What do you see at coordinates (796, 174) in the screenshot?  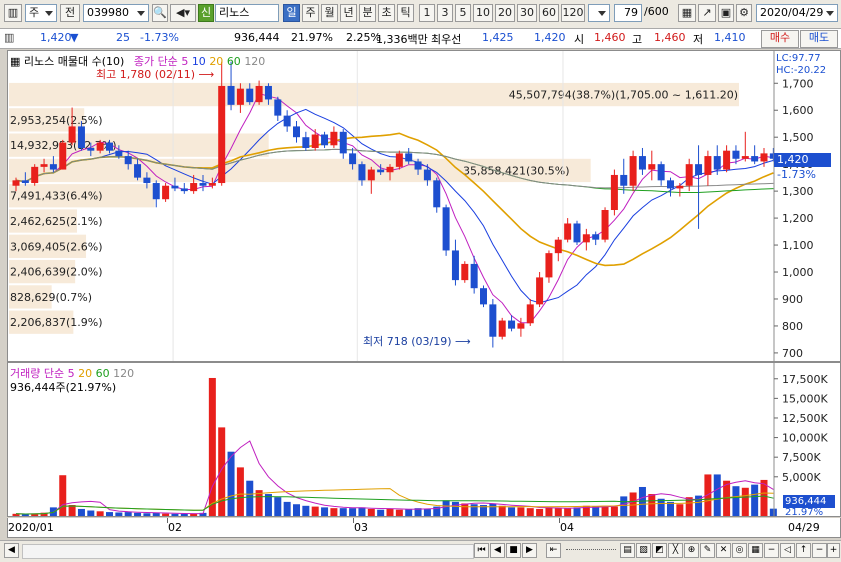 I see `current-pct-tag: -1.73%` at bounding box center [796, 174].